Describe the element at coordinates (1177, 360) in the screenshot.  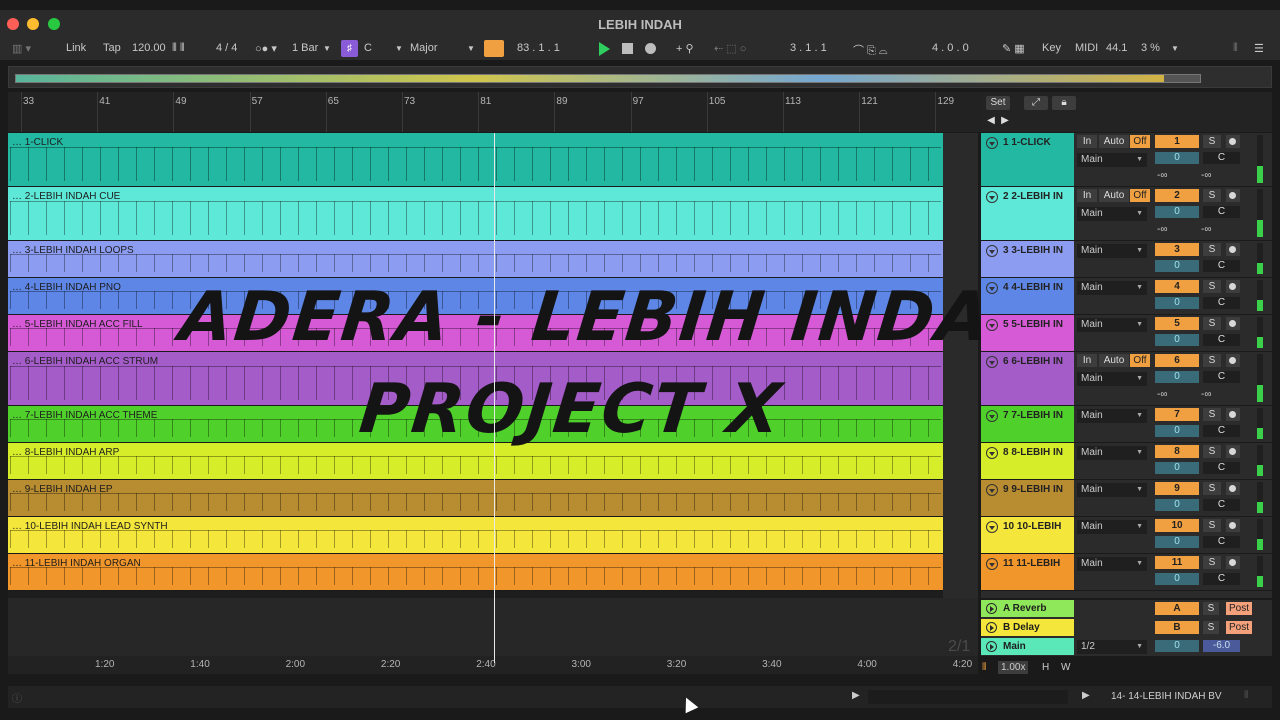
I see `track-activator: 6` at that location.